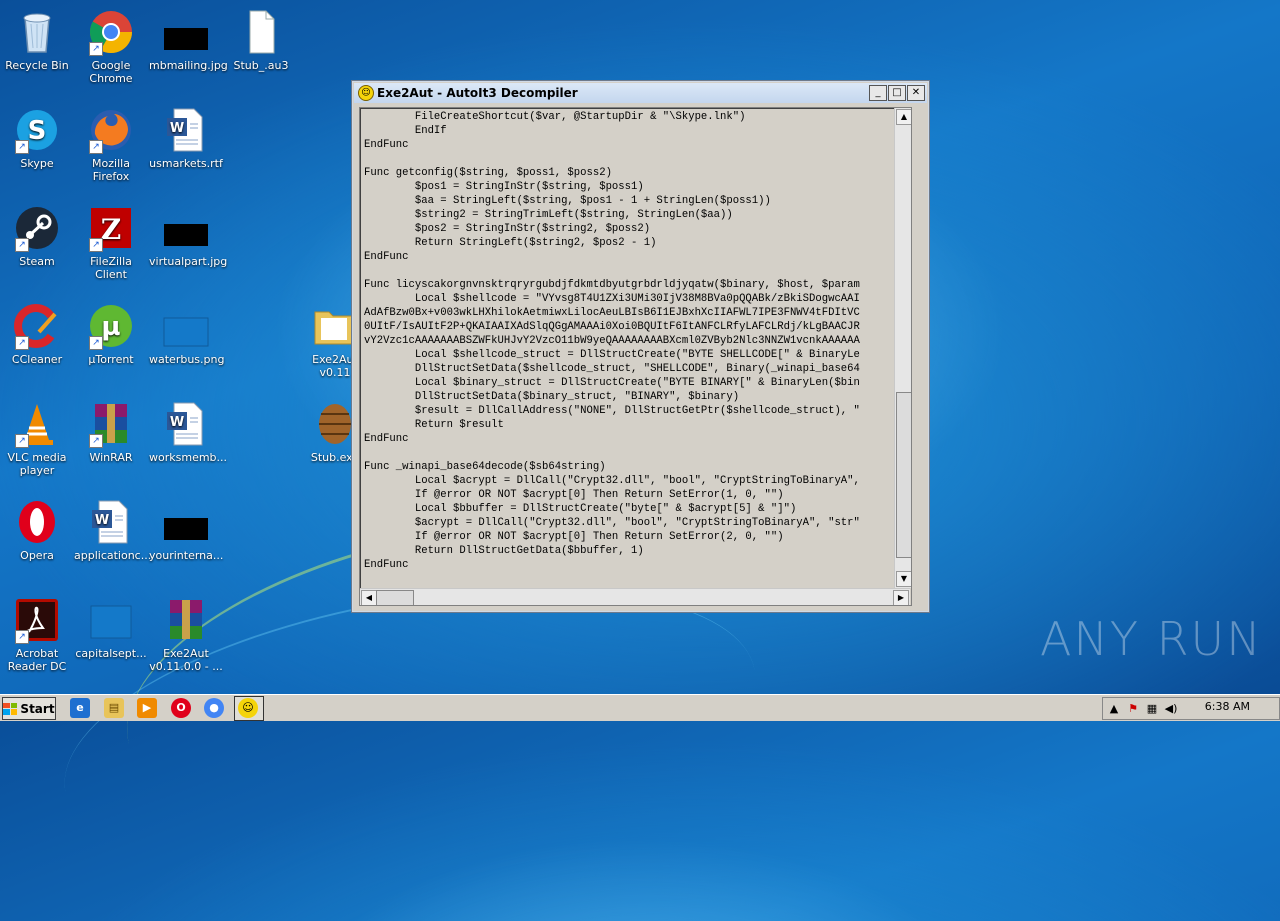 This screenshot has width=1280, height=921. I want to click on desktop-icon-stub-au3: Stub_.au3, so click(261, 40).